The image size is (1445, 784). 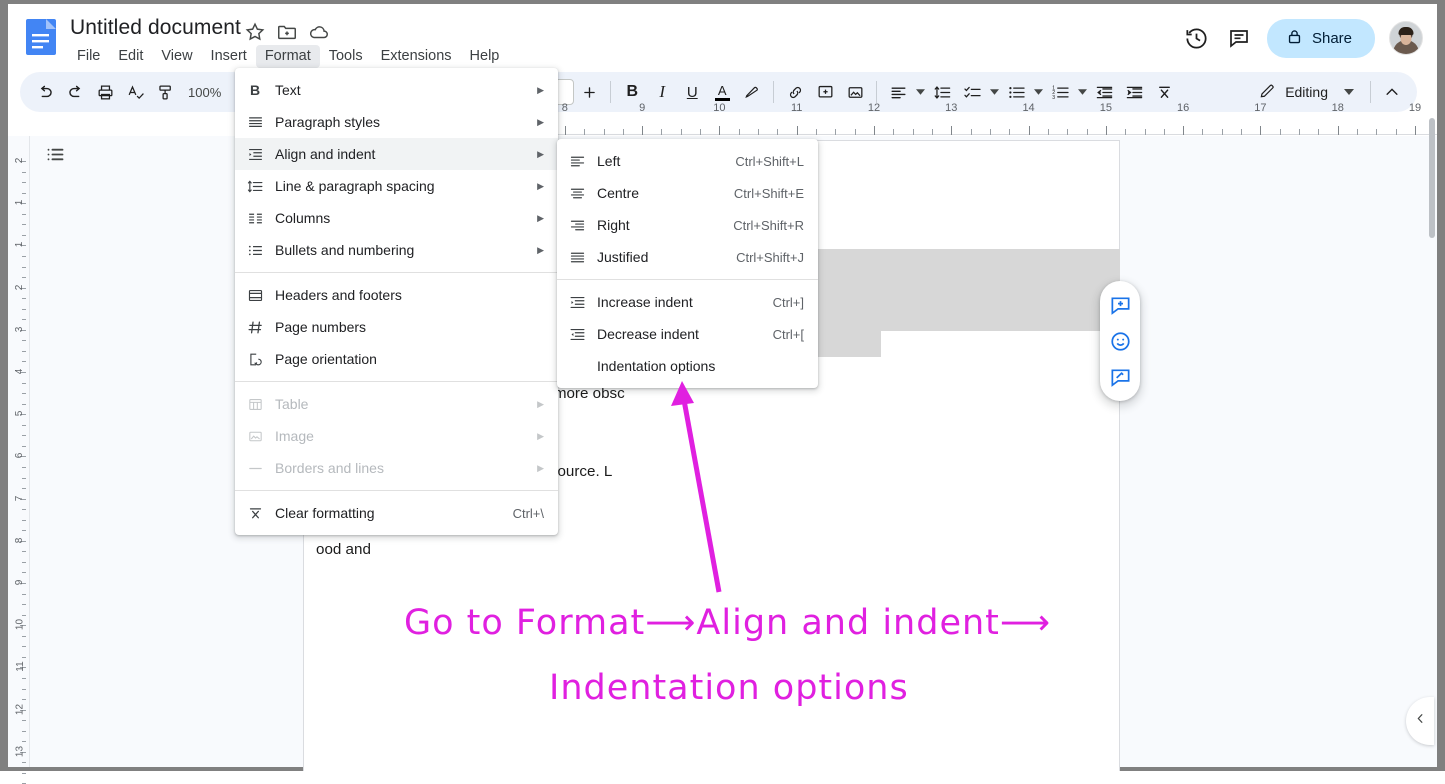 I want to click on bullets-icon, so click(x=255, y=250).